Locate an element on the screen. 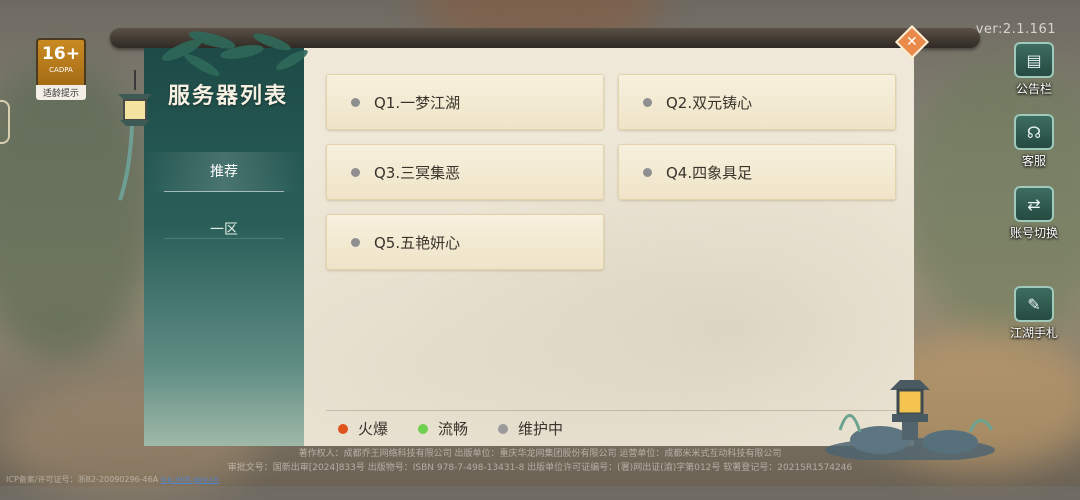  legend-label: 流畅 is located at coordinates (453, 429).